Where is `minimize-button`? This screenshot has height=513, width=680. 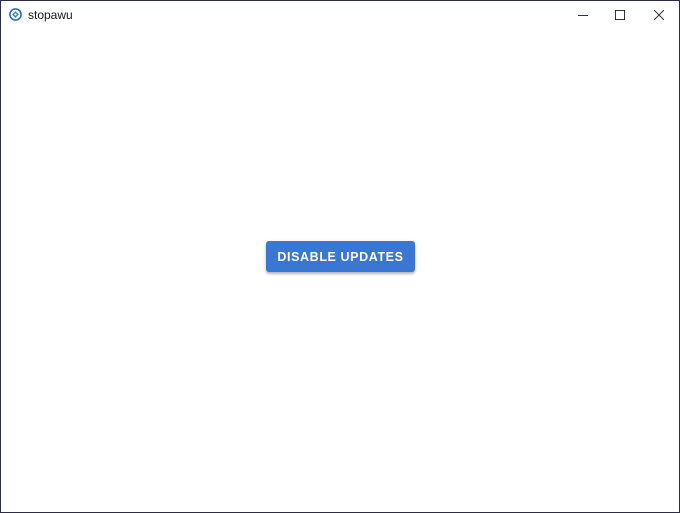 minimize-button is located at coordinates (583, 15).